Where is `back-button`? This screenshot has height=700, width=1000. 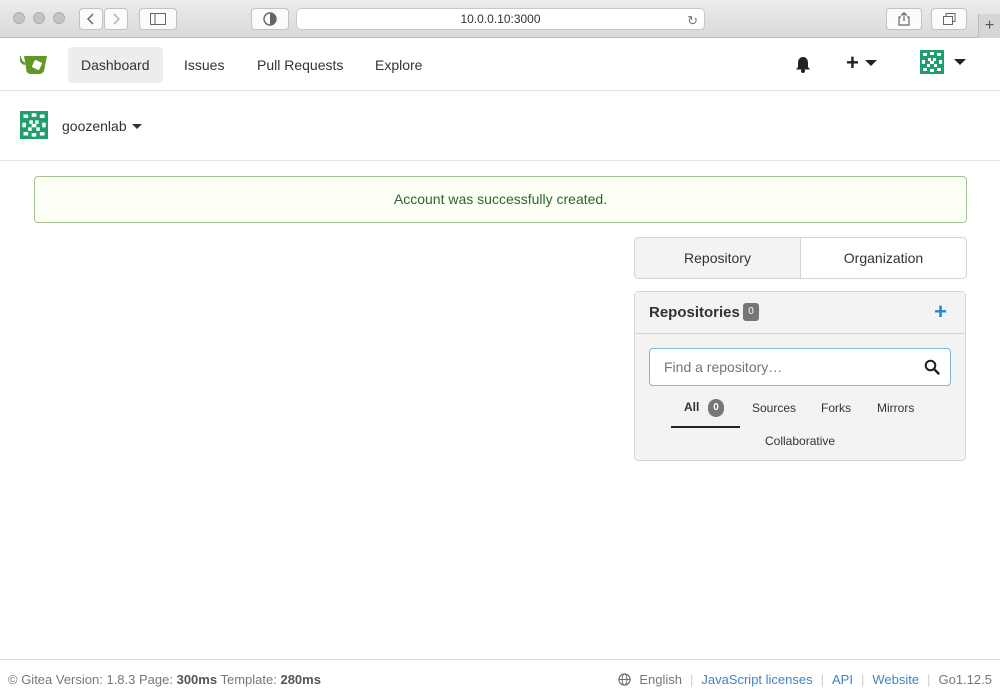 back-button is located at coordinates (91, 19).